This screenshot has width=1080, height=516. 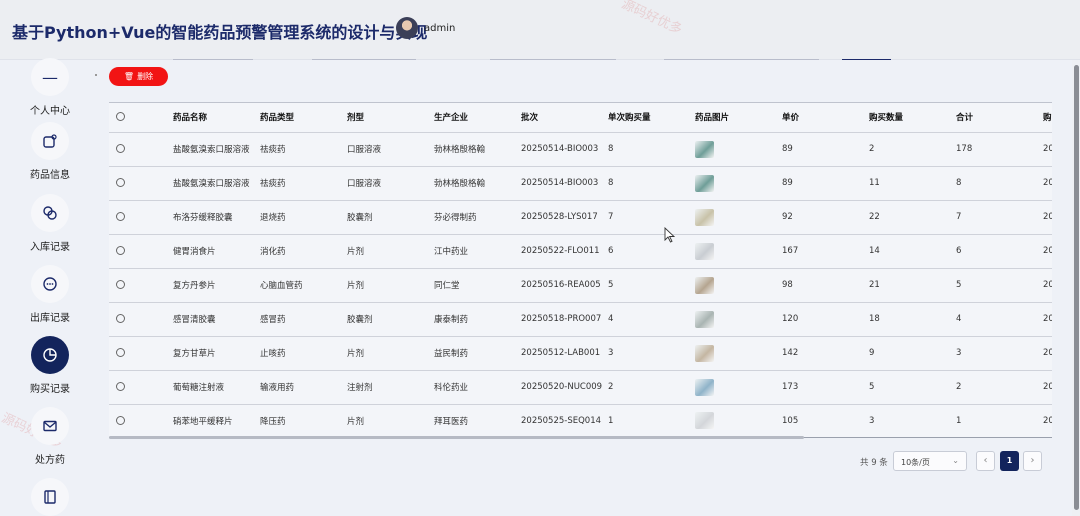 I want to click on sidebar-item-outbound: 出库记录, so click(x=50, y=294).